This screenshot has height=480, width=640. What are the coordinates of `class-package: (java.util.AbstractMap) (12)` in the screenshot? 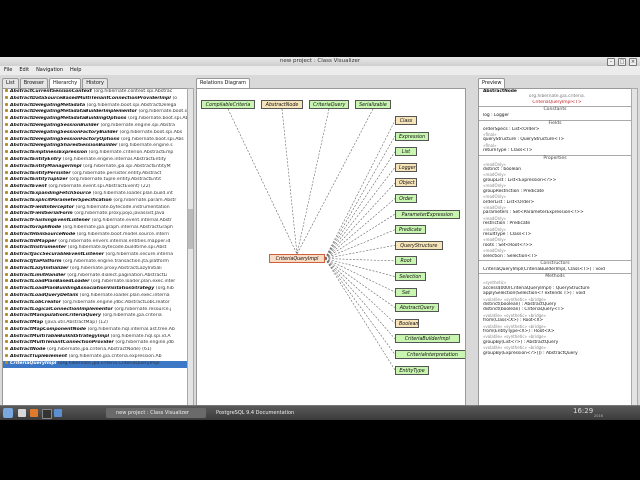 It's located at (76, 323).